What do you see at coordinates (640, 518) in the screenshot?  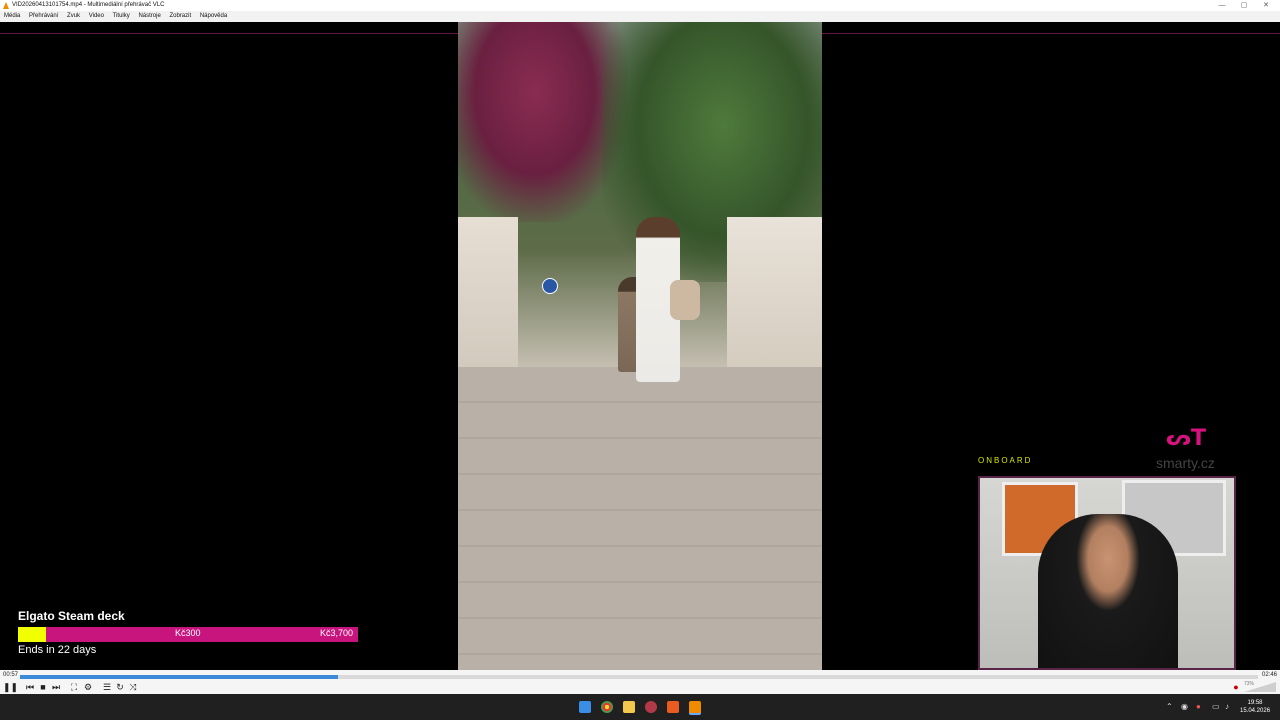 I see `video-steps` at bounding box center [640, 518].